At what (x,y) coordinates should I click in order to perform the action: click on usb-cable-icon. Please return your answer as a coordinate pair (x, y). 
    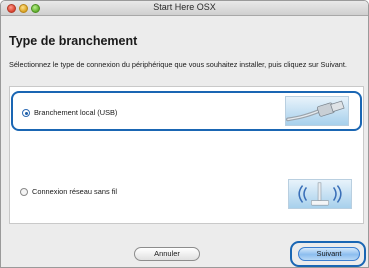
    Looking at the image, I should click on (317, 111).